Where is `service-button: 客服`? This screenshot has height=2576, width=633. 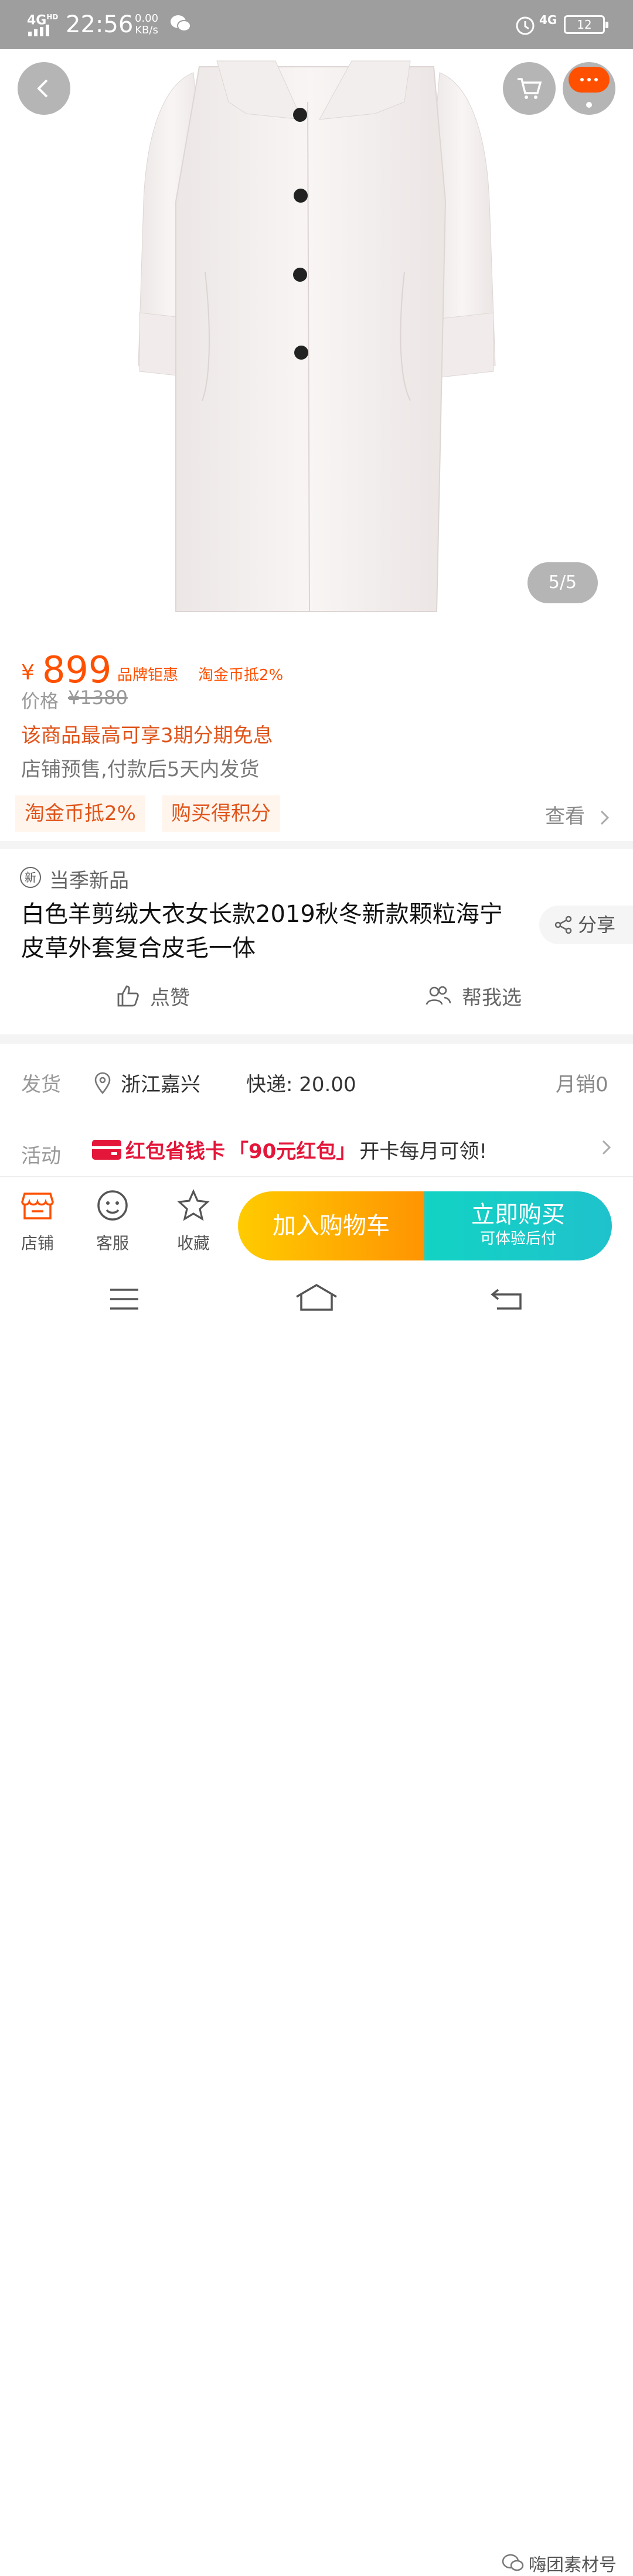
service-button: 客服 is located at coordinates (113, 1221).